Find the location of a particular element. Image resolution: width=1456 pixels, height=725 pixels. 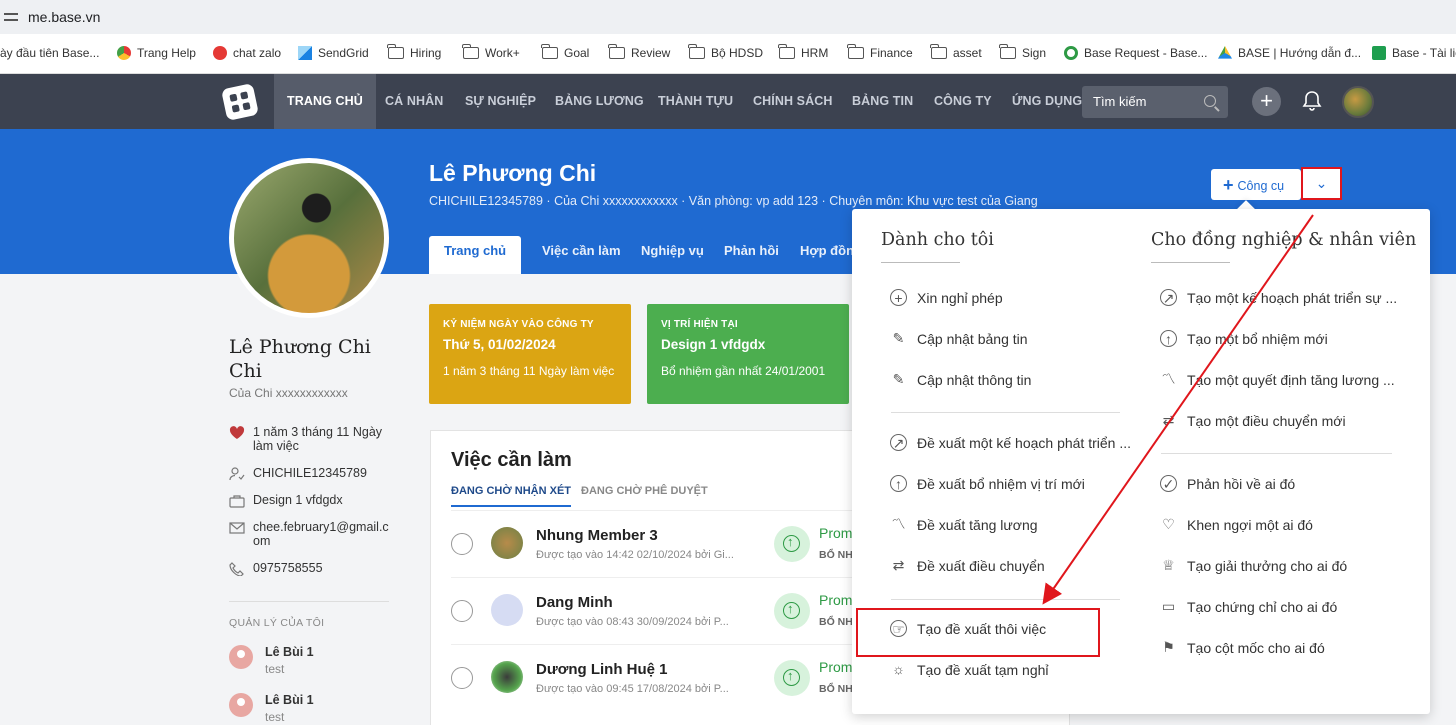

row-name: Dương Linh Huệ 1 is located at coordinates (602, 669).